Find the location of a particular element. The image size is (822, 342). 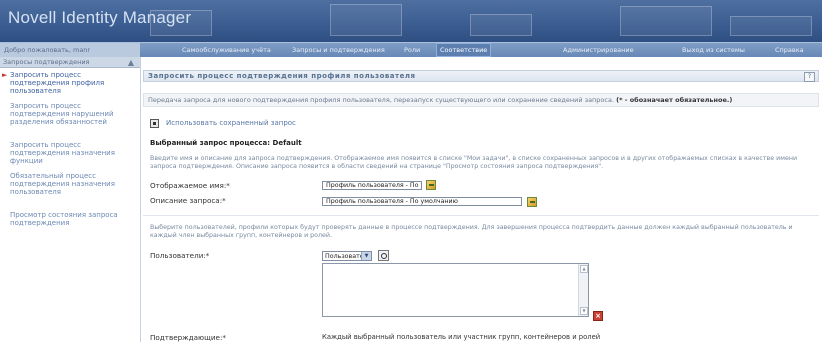

left-pane-header: Запросы подтверждения ▲ is located at coordinates (70, 62).